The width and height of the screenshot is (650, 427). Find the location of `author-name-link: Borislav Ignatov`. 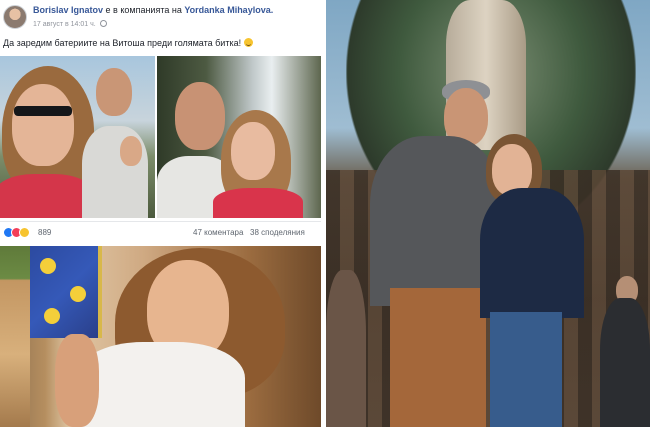

author-name-link: Borislav Ignatov is located at coordinates (68, 10).